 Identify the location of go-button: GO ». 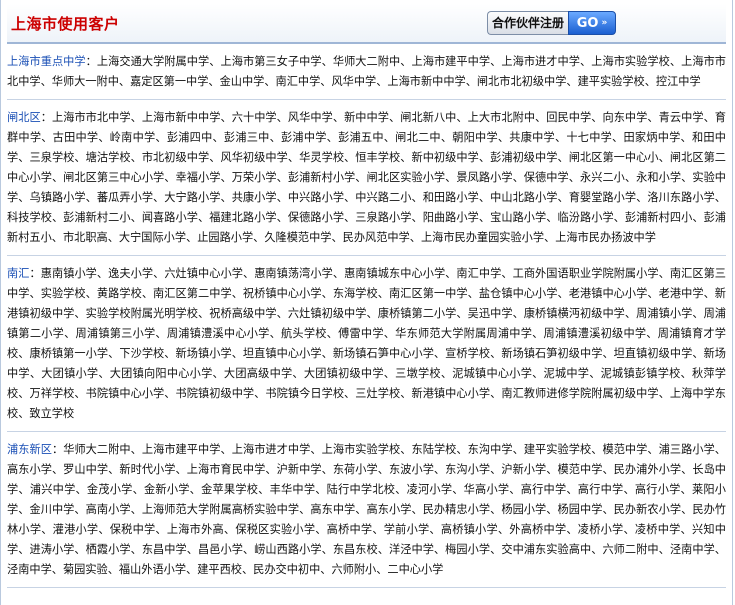
(592, 23).